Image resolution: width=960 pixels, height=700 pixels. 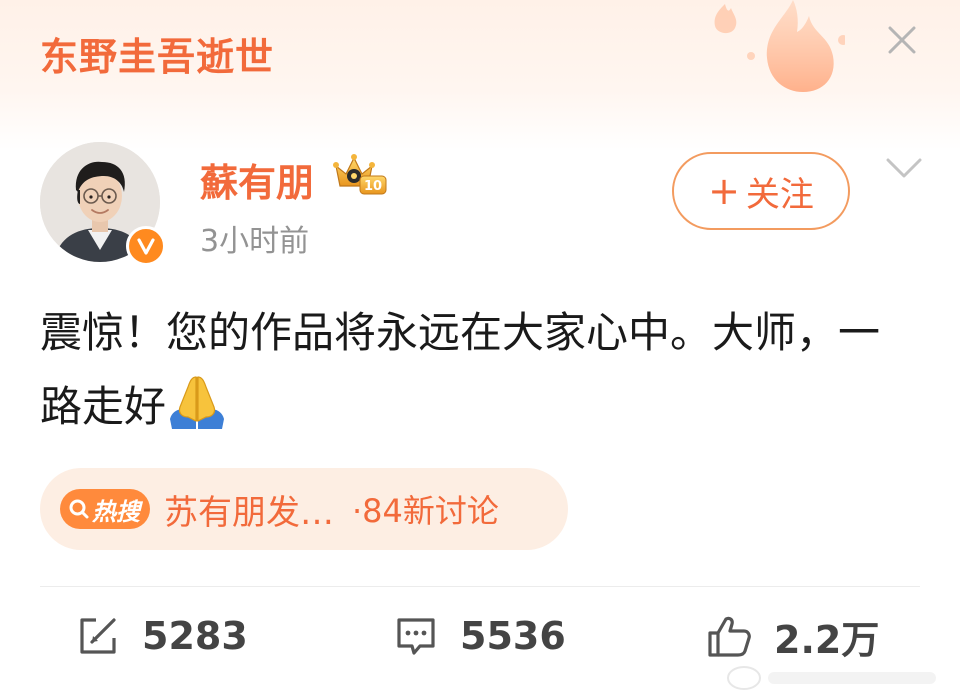 I want to click on plus-icon: +, so click(x=724, y=191).